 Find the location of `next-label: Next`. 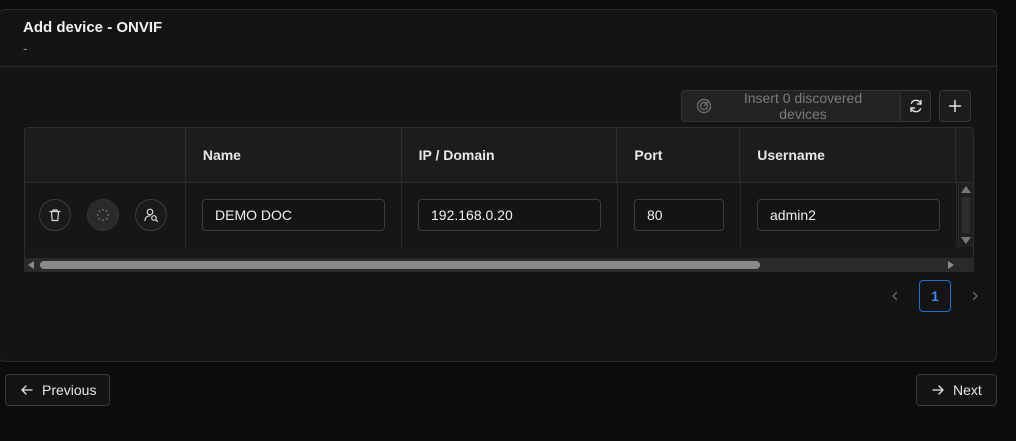

next-label: Next is located at coordinates (967, 390).